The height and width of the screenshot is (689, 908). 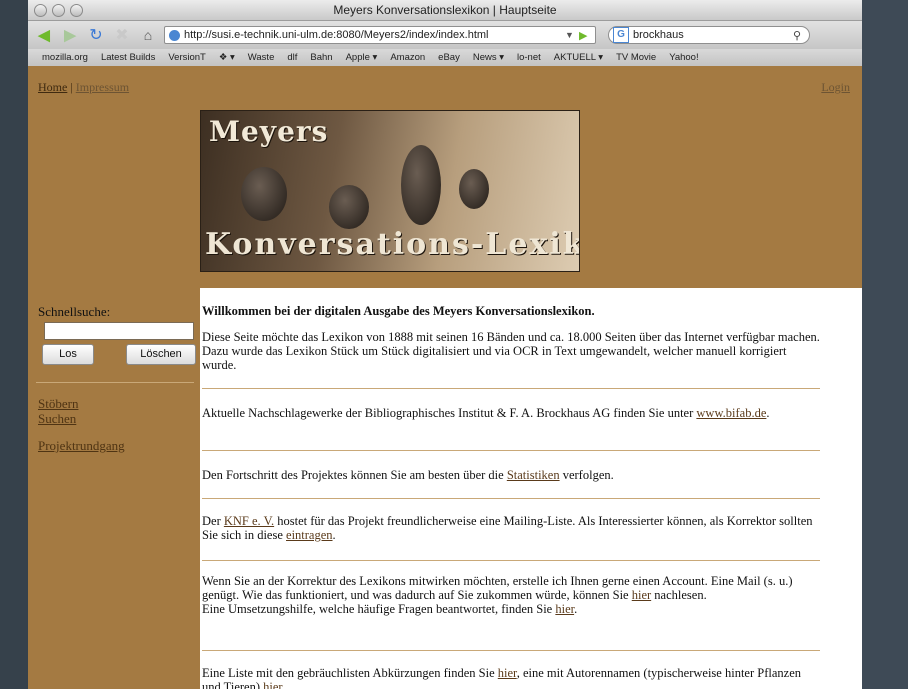 What do you see at coordinates (885, 344) in the screenshot?
I see `desktop-backdrop-right` at bounding box center [885, 344].